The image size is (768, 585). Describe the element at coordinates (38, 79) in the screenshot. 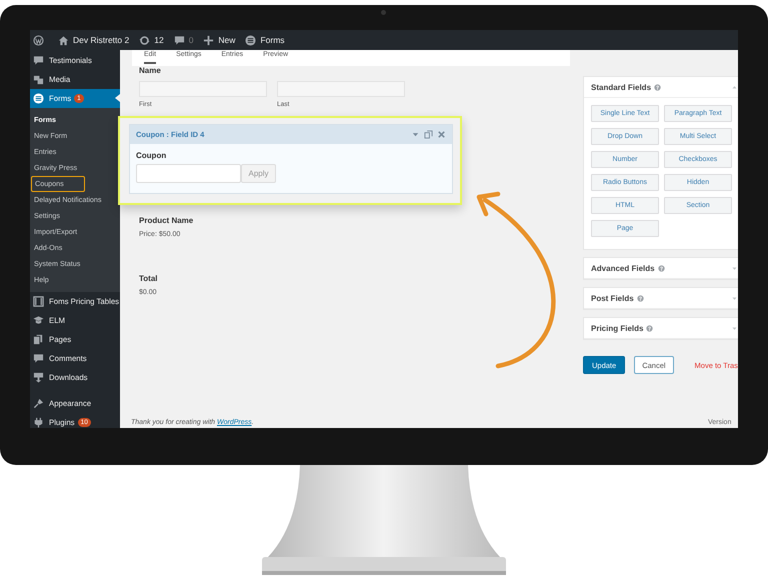

I see `media-icon` at that location.